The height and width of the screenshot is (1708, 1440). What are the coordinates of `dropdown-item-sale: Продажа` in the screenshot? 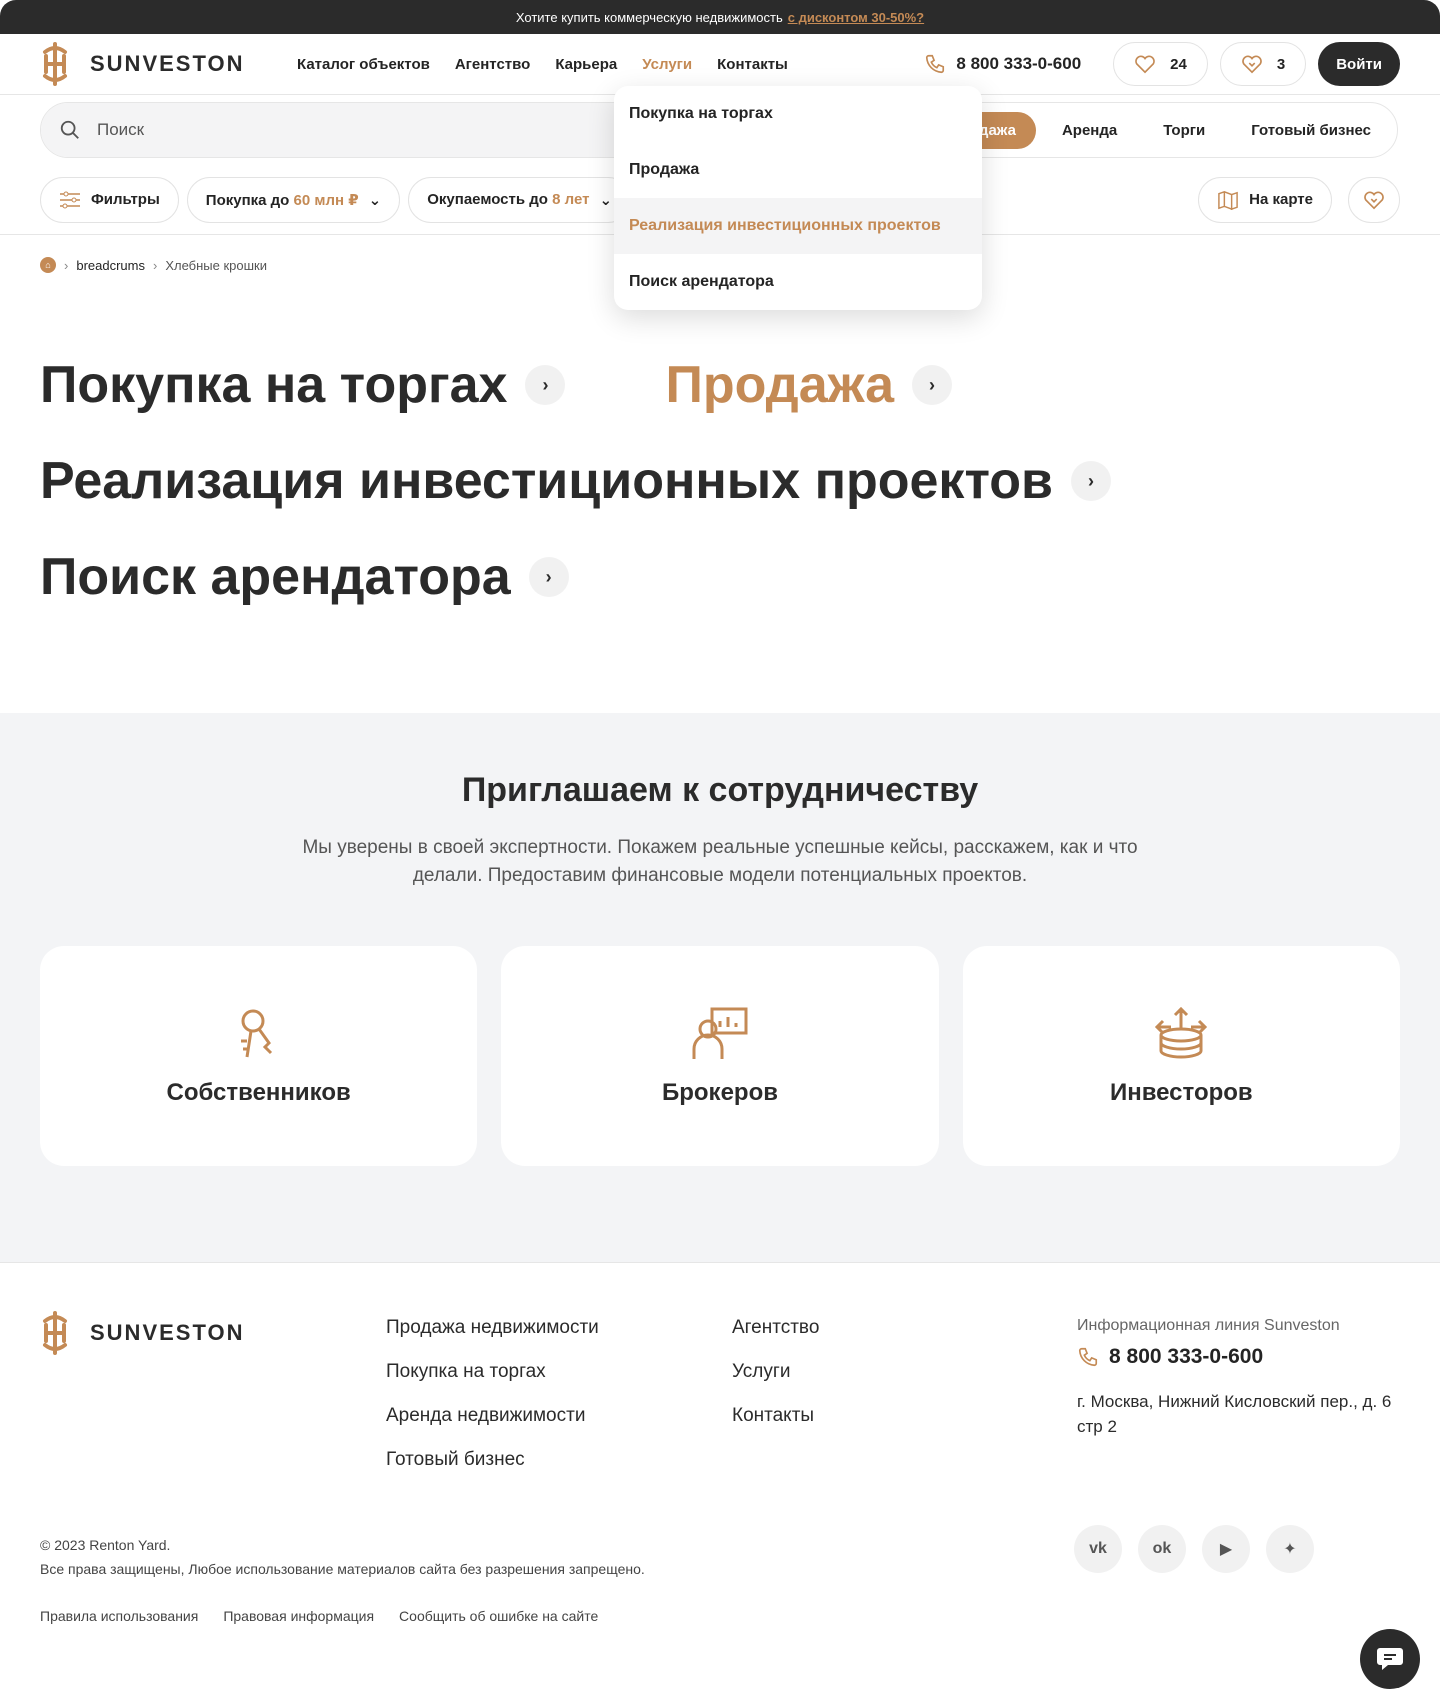 It's located at (798, 170).